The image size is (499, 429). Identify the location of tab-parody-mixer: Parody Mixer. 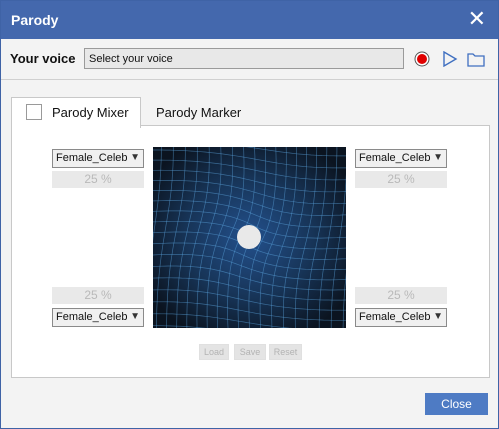
(76, 112).